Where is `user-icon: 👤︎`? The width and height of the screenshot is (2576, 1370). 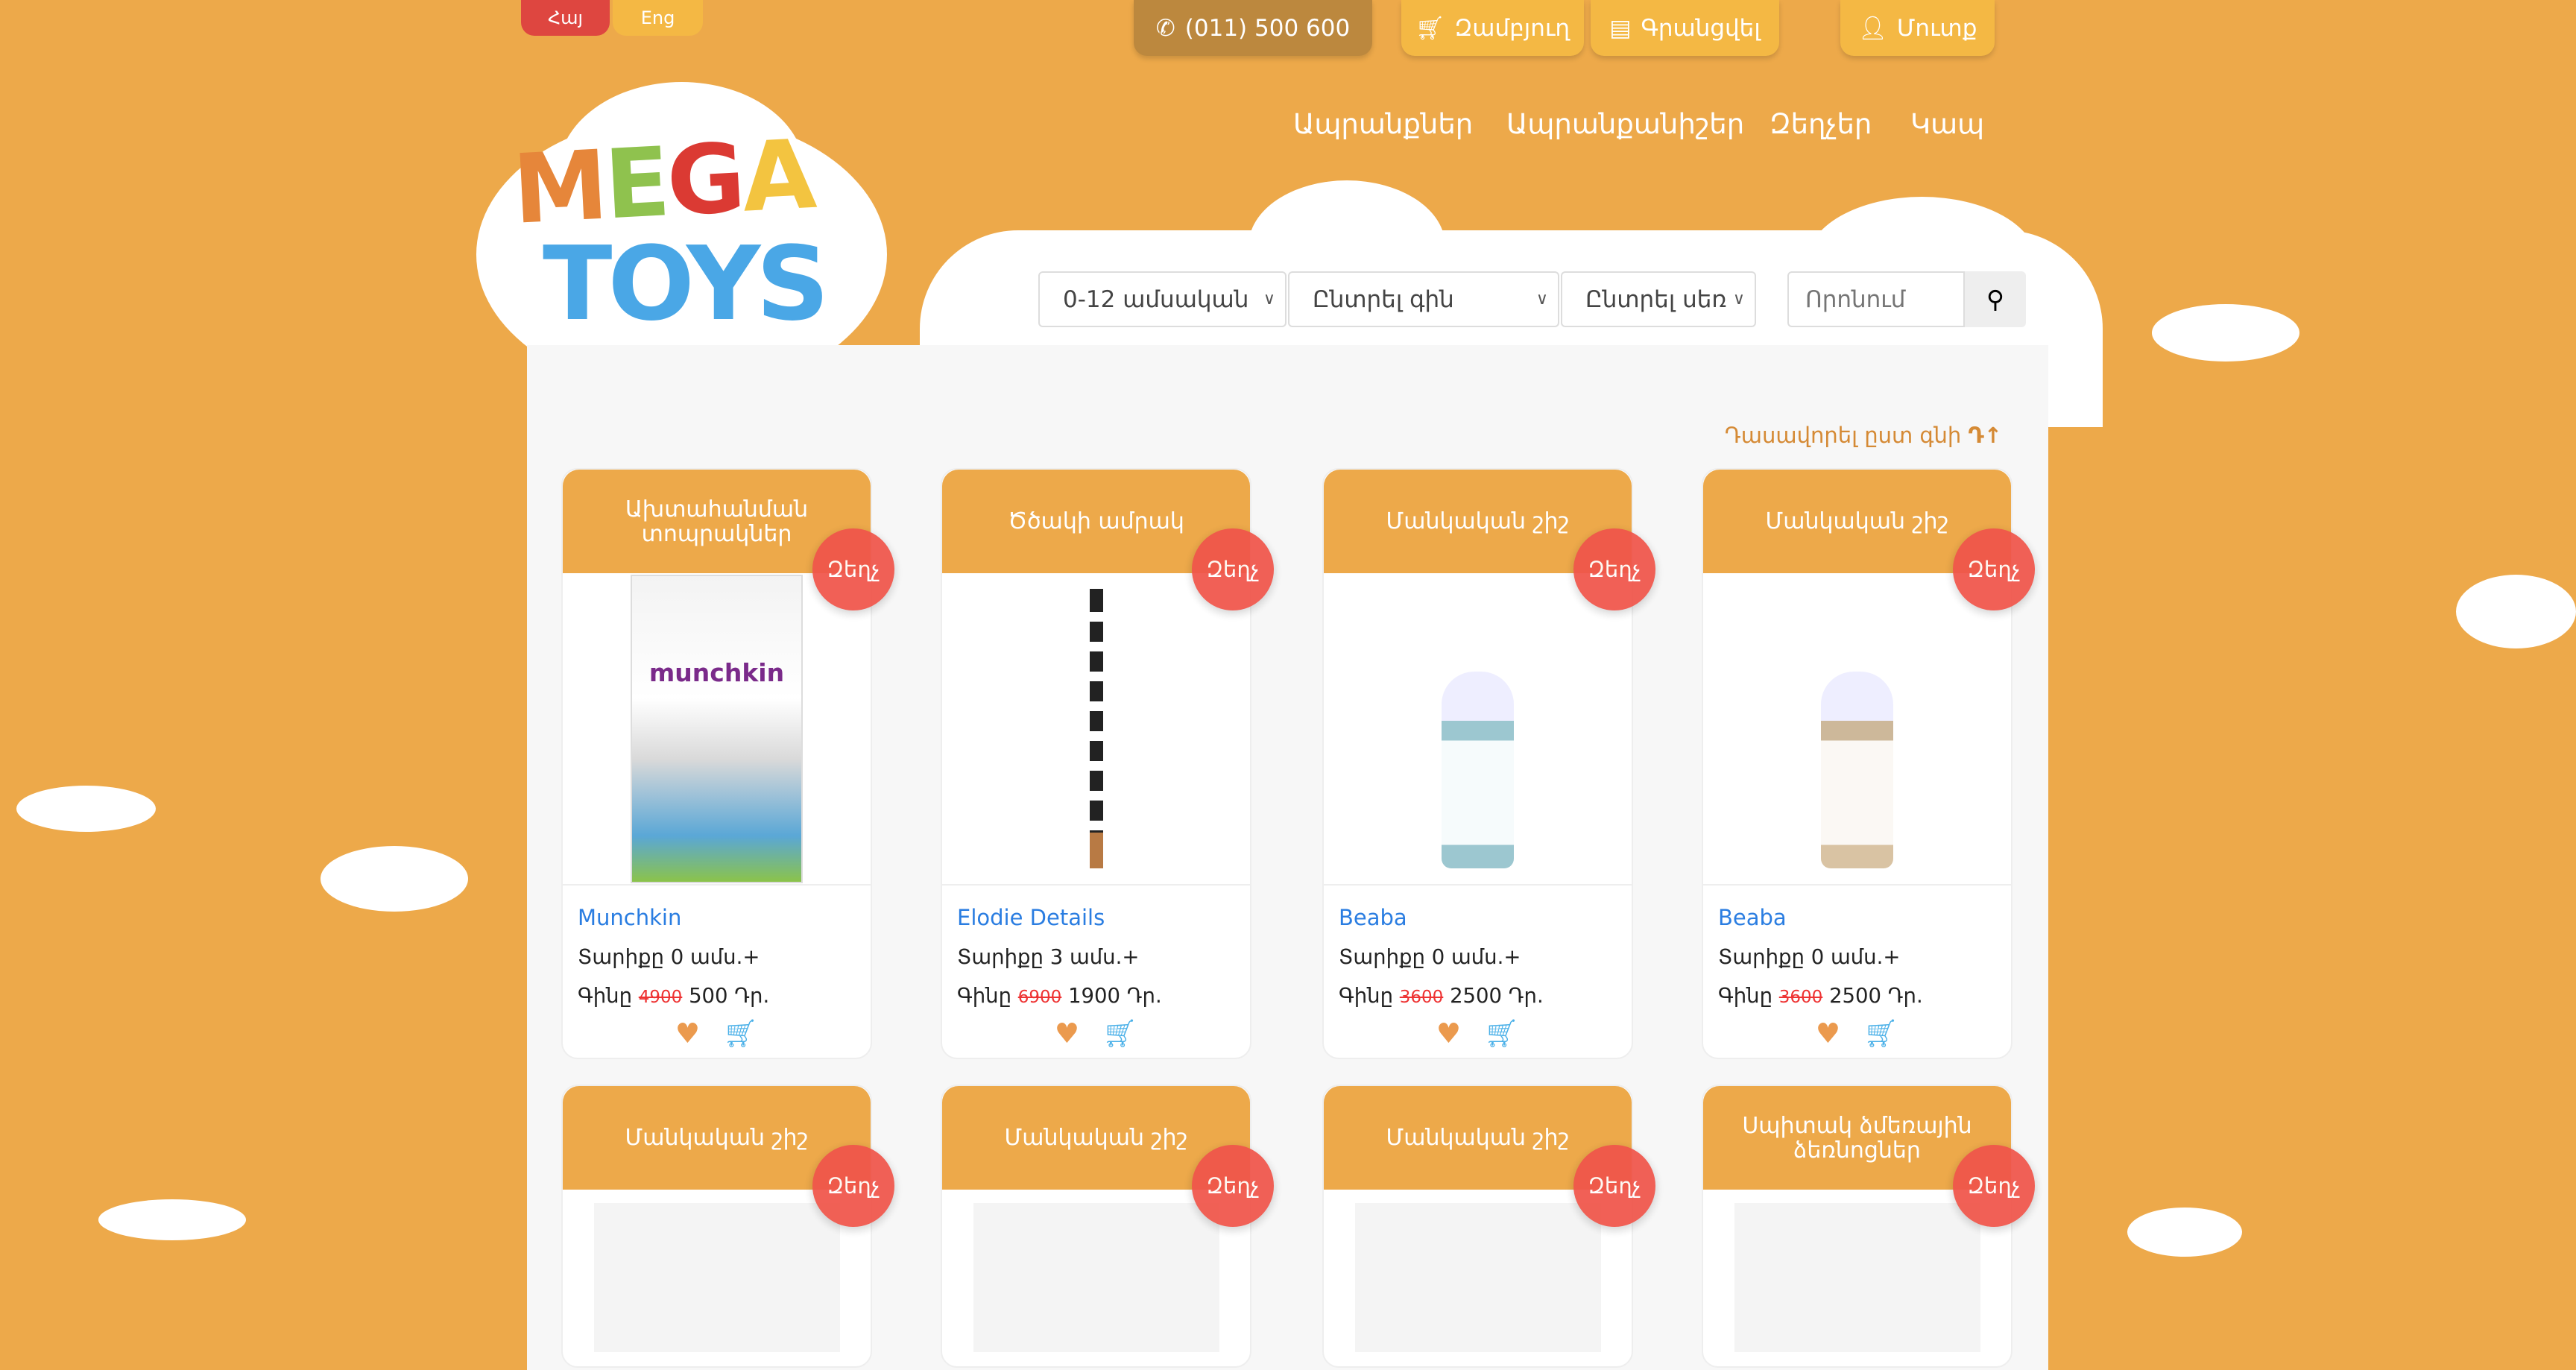 user-icon: 👤︎ is located at coordinates (1872, 29).